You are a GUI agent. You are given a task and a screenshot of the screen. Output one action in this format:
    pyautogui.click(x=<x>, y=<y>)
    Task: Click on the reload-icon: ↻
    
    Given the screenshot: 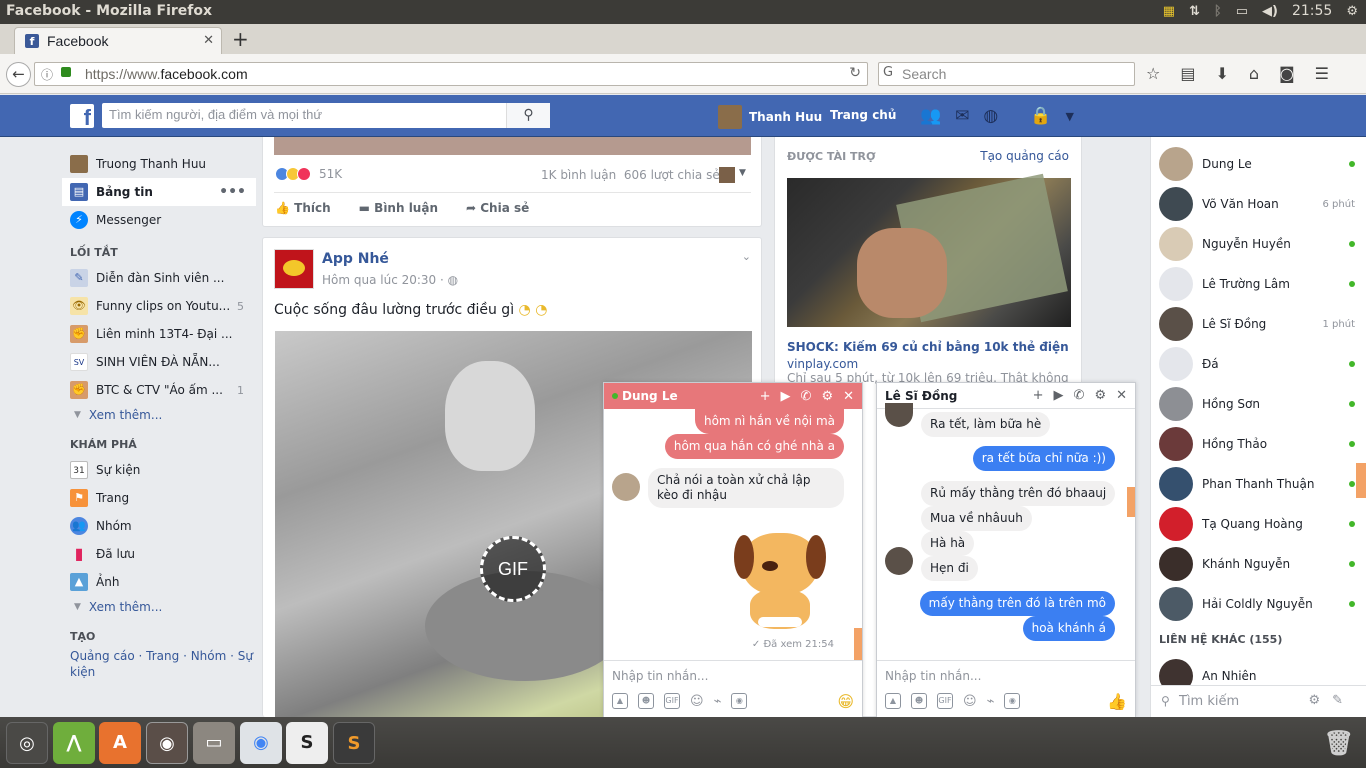 What is the action you would take?
    pyautogui.click(x=855, y=73)
    